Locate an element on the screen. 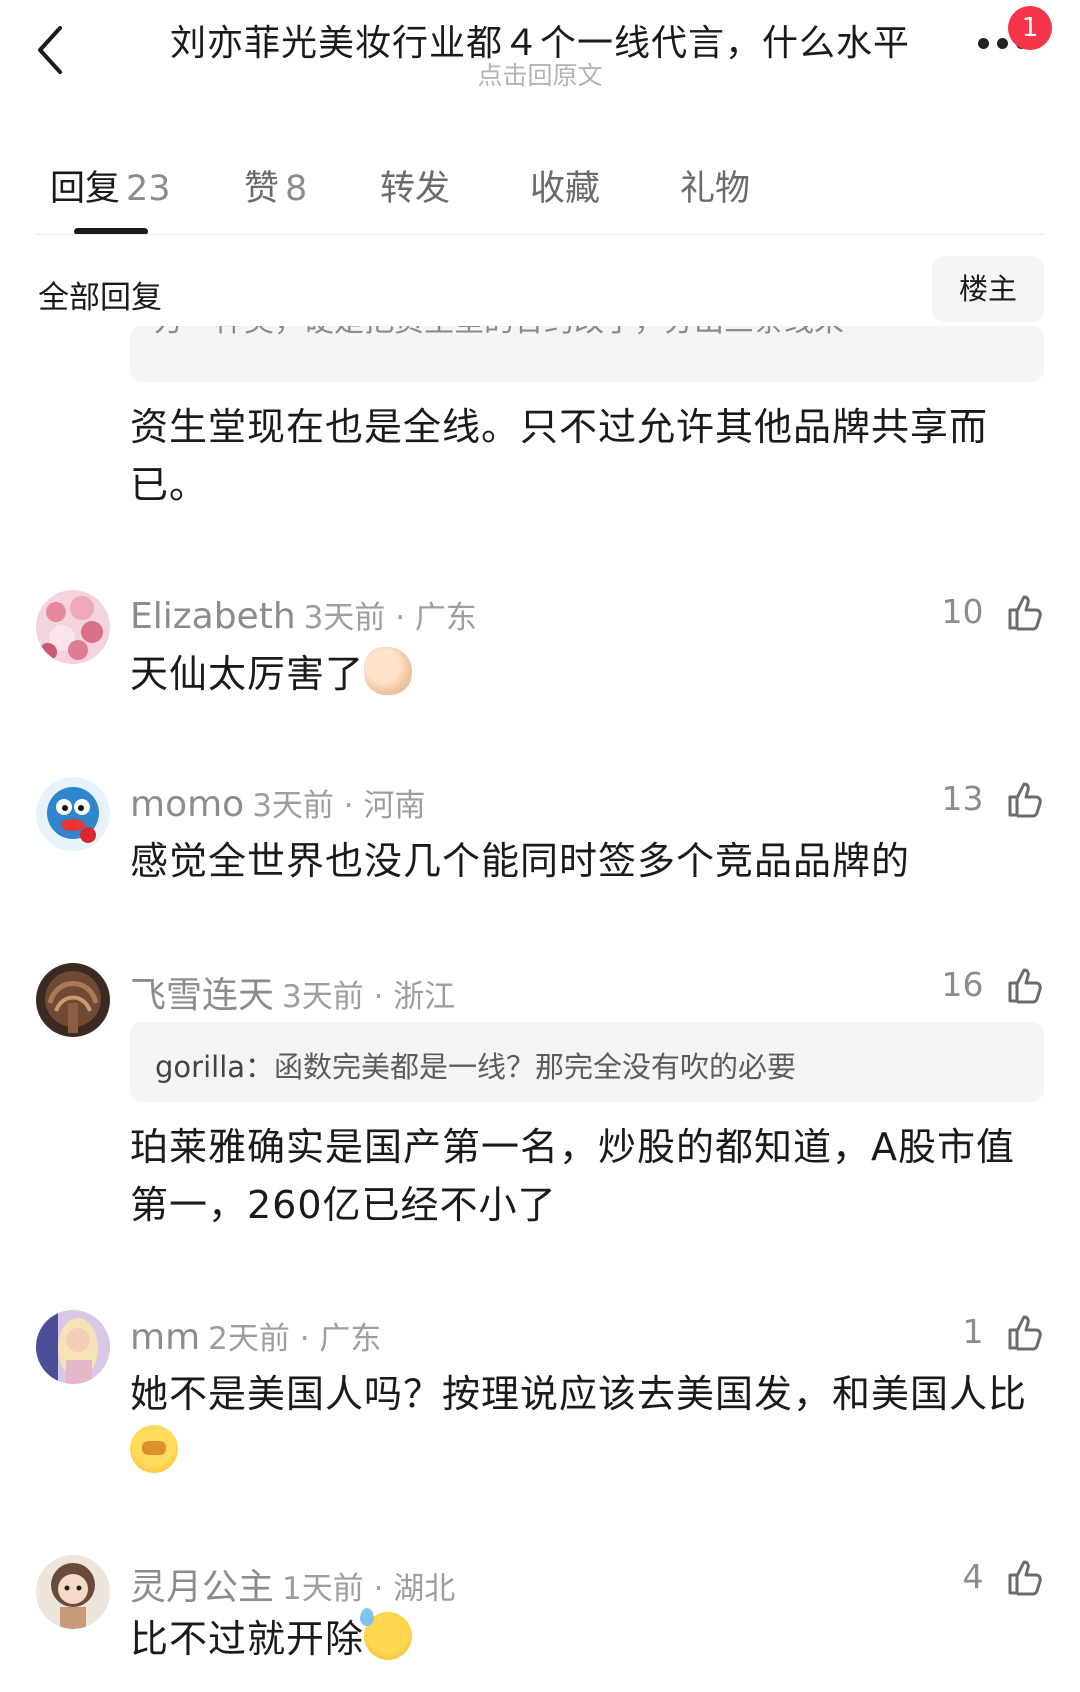 The width and height of the screenshot is (1080, 1692). comment-meta: 3天前 · 河南 is located at coordinates (339, 806).